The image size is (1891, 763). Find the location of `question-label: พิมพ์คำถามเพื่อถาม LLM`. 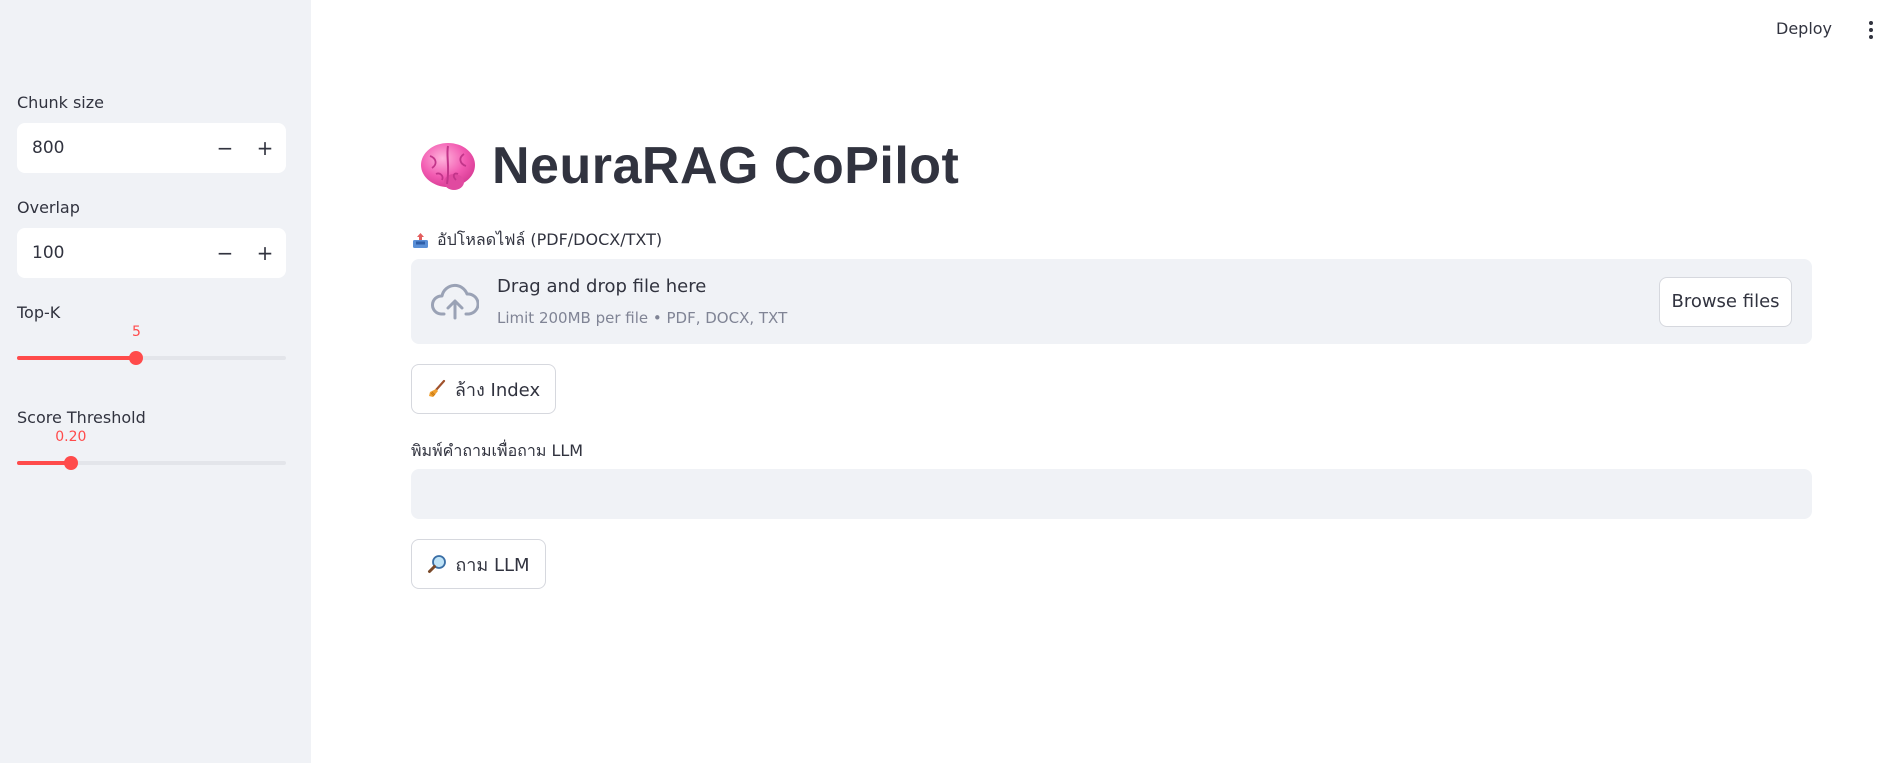

question-label: พิมพ์คำถามเพื่อถาม LLM is located at coordinates (497, 450).